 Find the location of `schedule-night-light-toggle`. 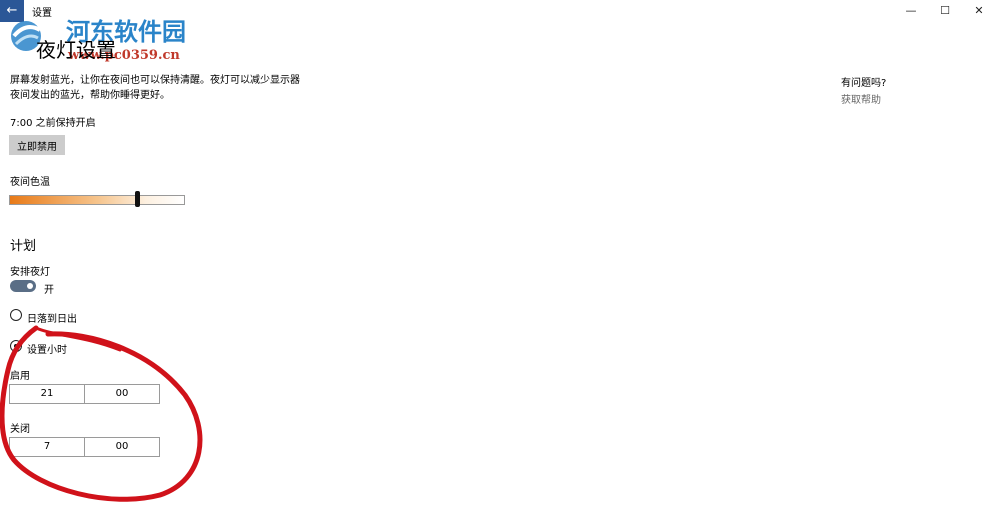

schedule-night-light-toggle is located at coordinates (23, 286).